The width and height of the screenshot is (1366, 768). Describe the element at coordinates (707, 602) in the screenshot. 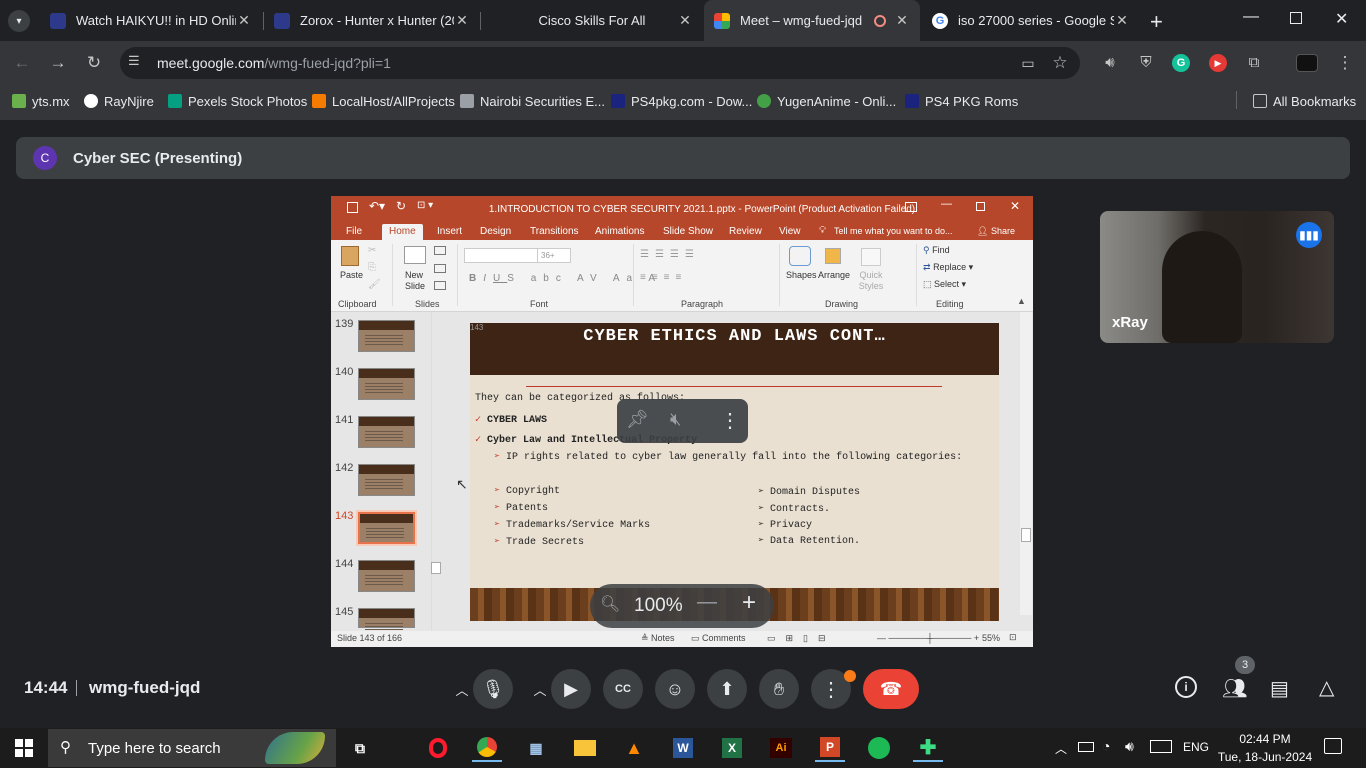

I see `zoom-out-button: —` at that location.